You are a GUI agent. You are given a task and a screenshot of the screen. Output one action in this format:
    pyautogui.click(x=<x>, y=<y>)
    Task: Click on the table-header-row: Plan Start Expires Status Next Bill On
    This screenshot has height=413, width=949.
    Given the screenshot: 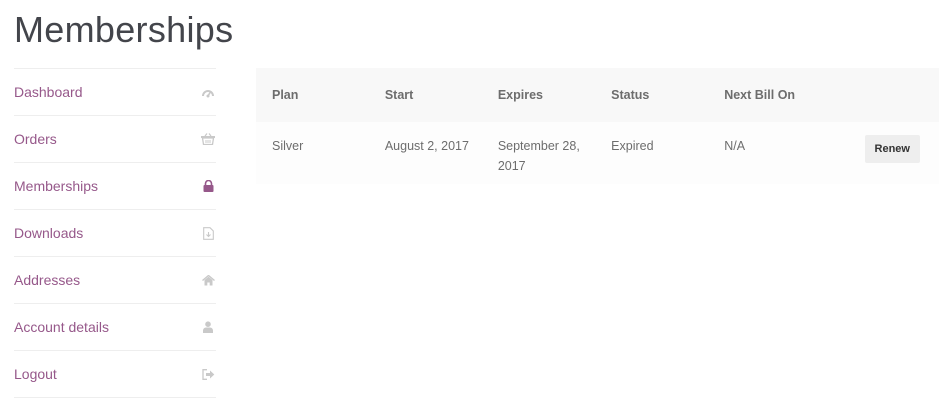 What is the action you would take?
    pyautogui.click(x=597, y=95)
    